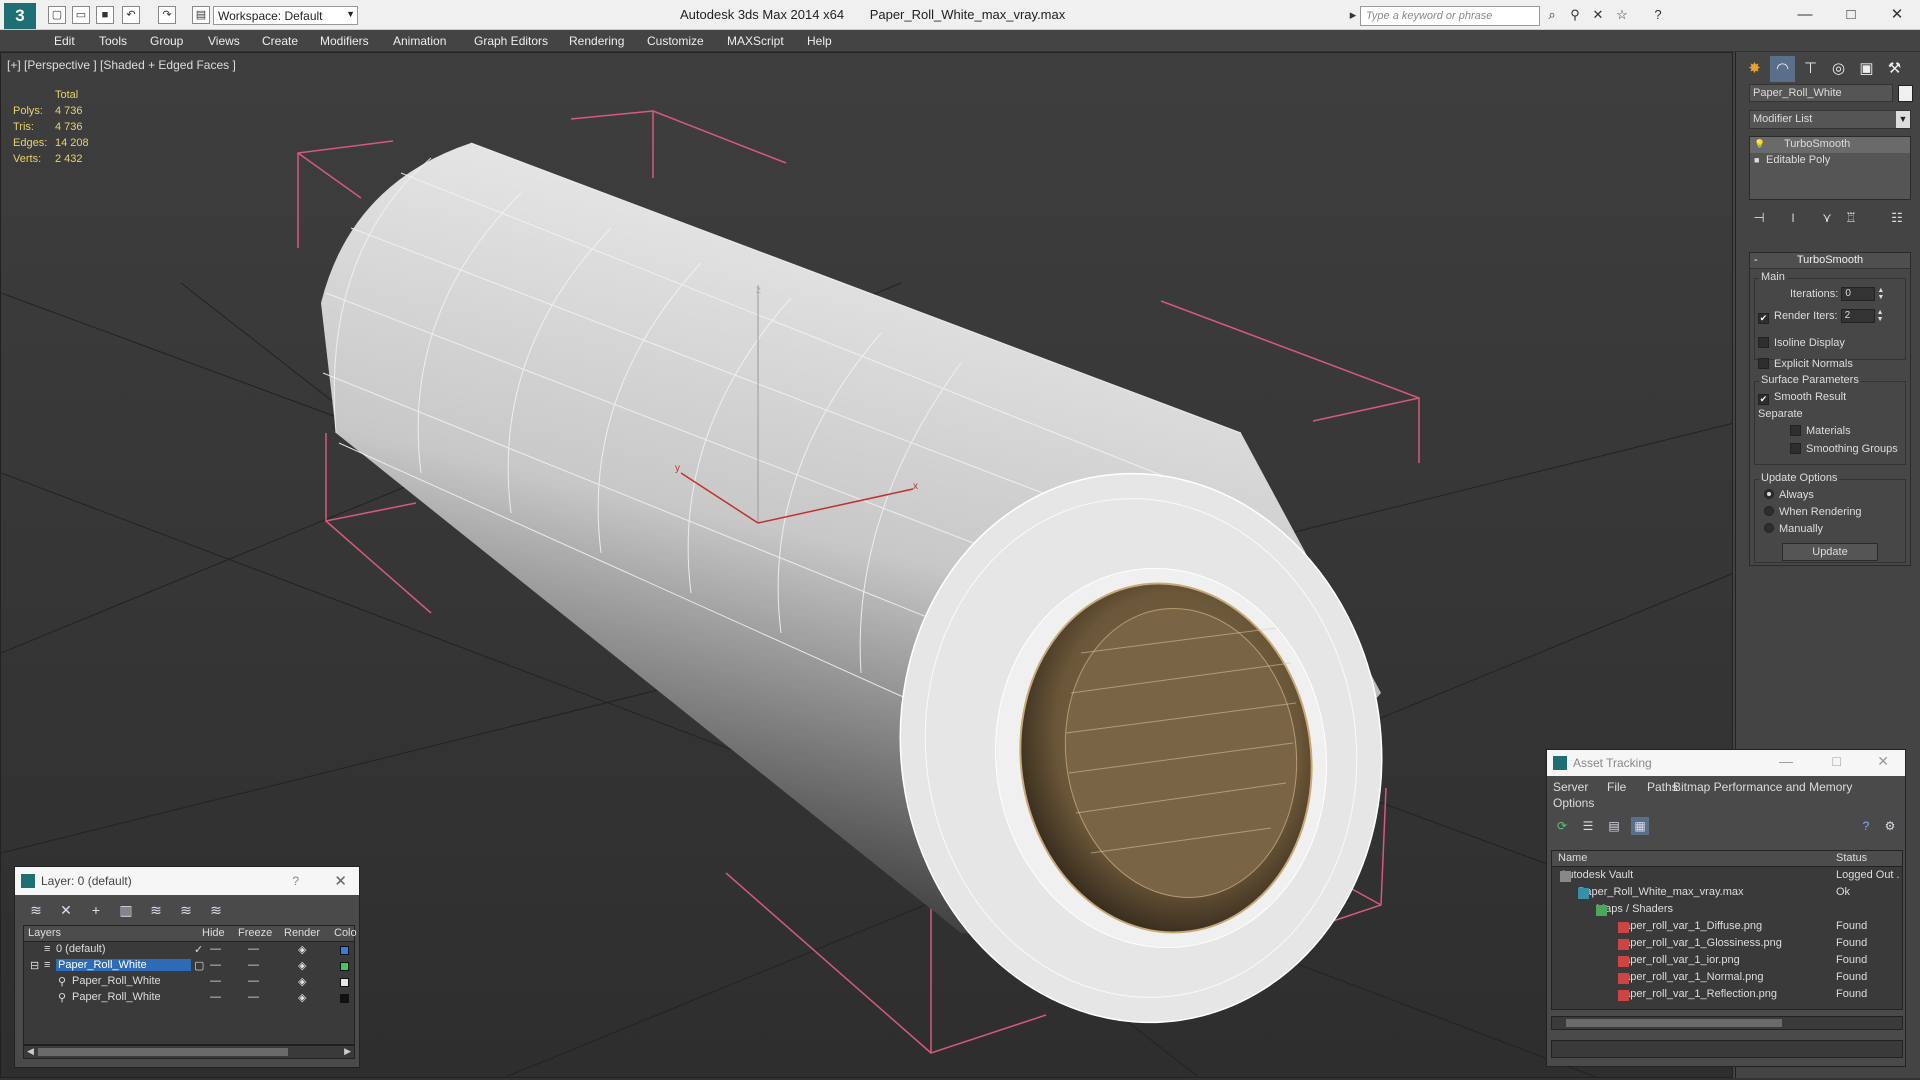  I want to click on maximize-icon: □, so click(1837, 761).